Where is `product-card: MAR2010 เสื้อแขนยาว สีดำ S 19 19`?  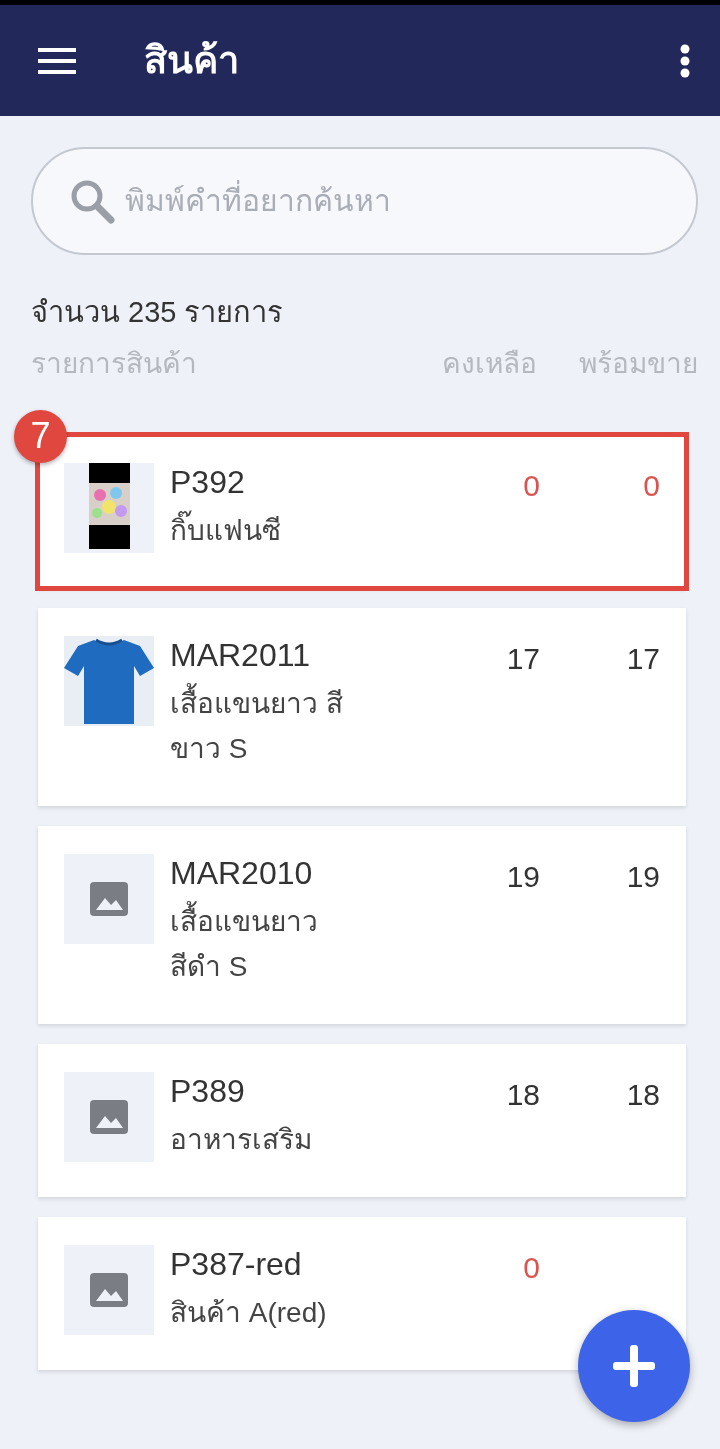 product-card: MAR2010 เสื้อแขนยาว สีดำ S 19 19 is located at coordinates (362, 924).